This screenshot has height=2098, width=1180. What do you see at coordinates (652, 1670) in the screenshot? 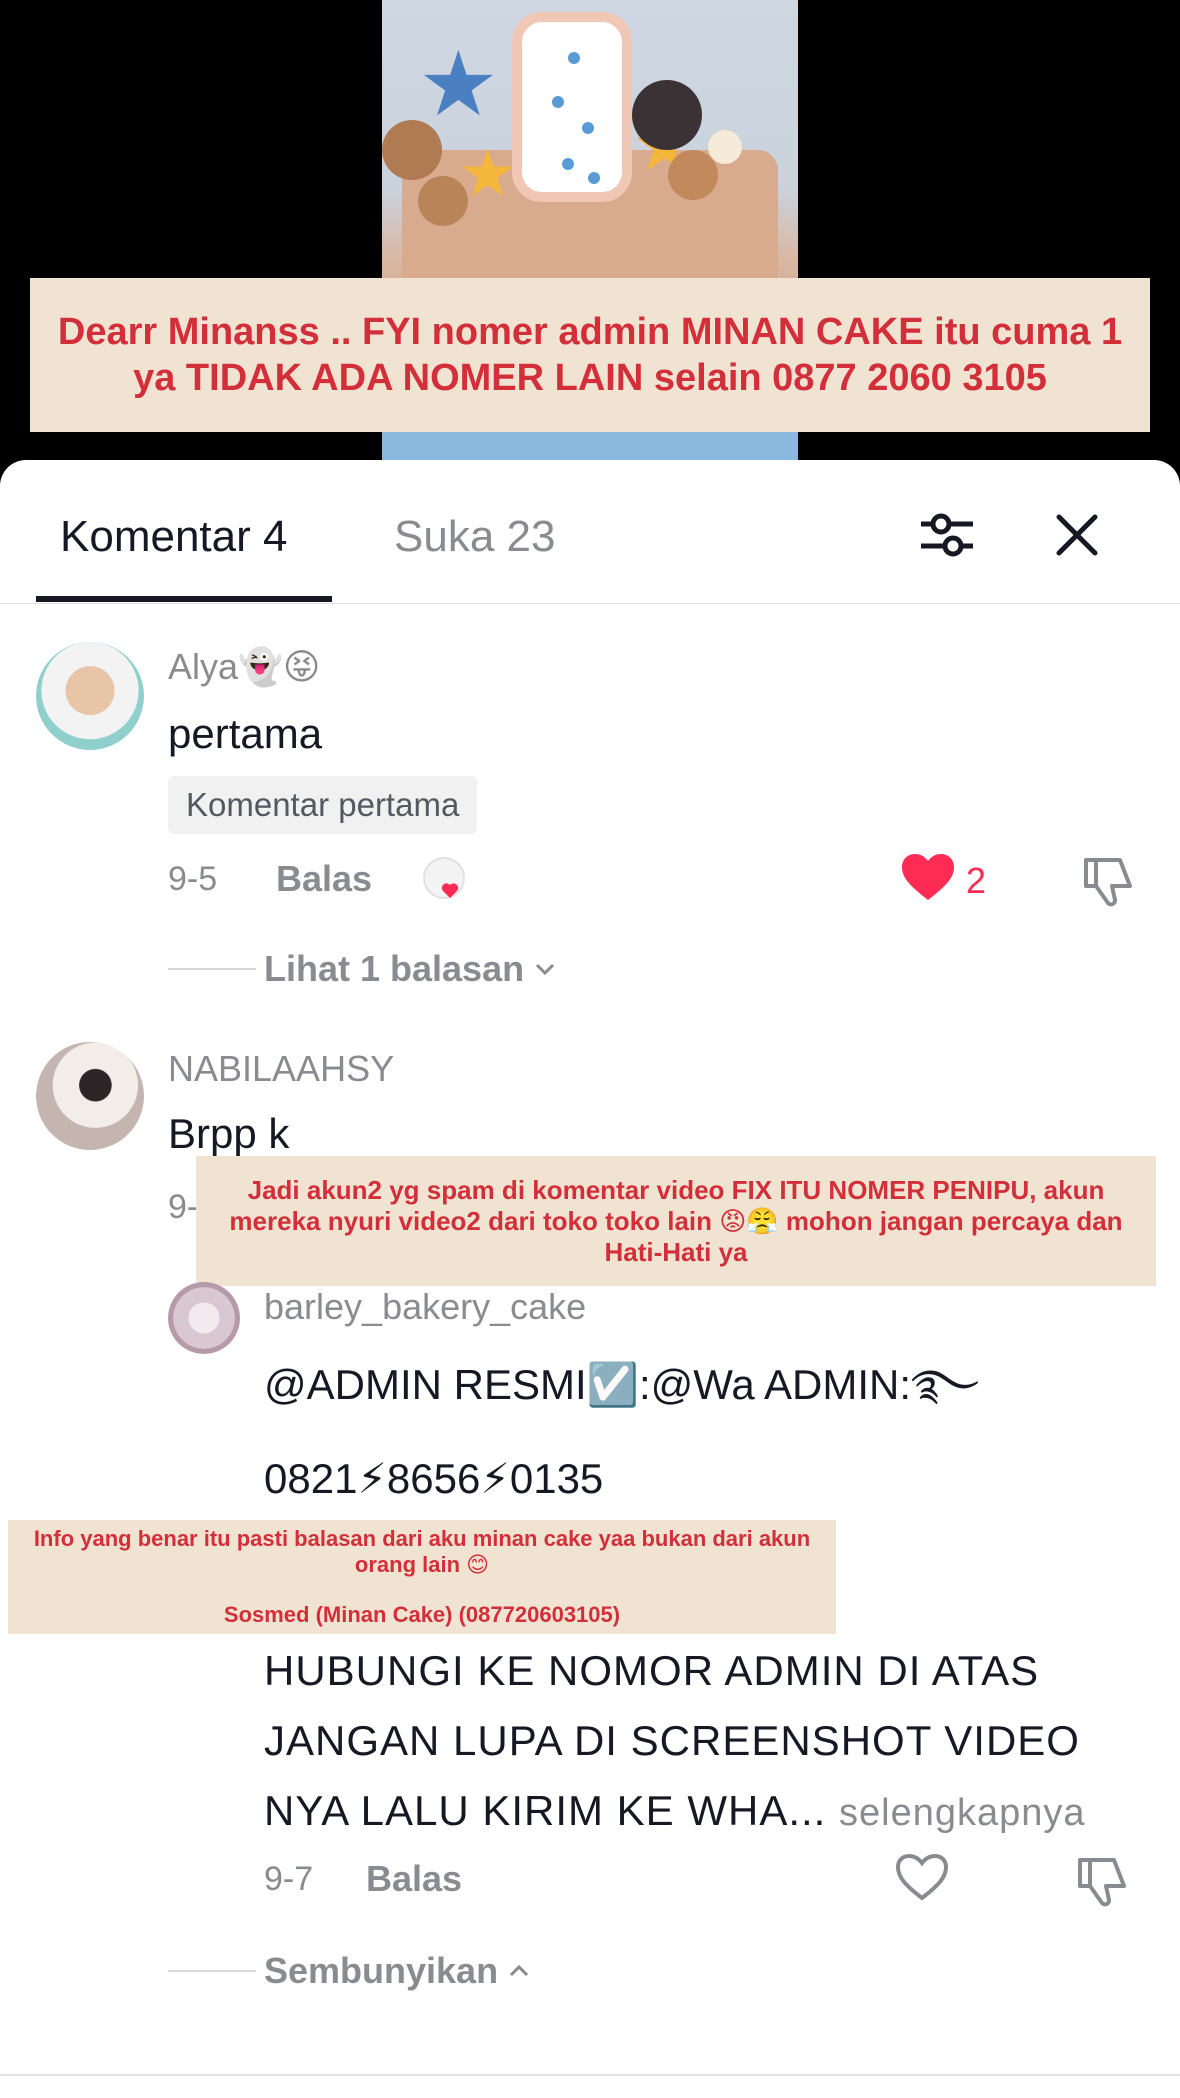
I see `reply-line-3: HUBUNGI KE NOMOR ADMIN DI ATAS` at bounding box center [652, 1670].